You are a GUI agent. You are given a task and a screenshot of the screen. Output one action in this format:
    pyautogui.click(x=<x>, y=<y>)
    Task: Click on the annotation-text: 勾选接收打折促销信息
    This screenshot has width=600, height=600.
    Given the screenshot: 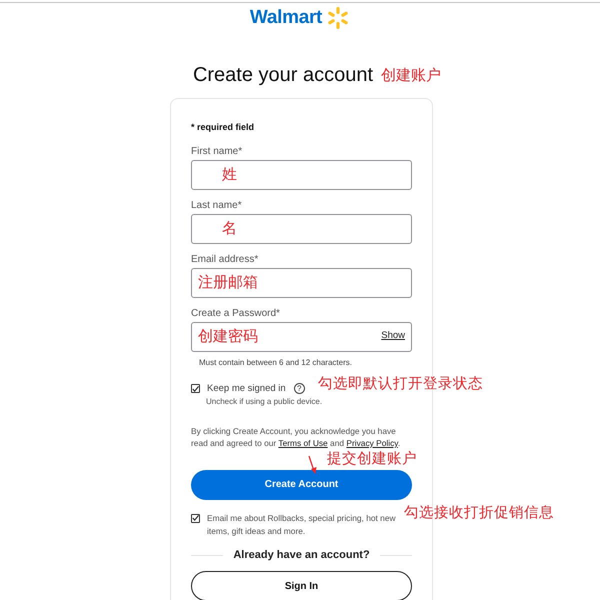 What is the action you would take?
    pyautogui.click(x=479, y=513)
    